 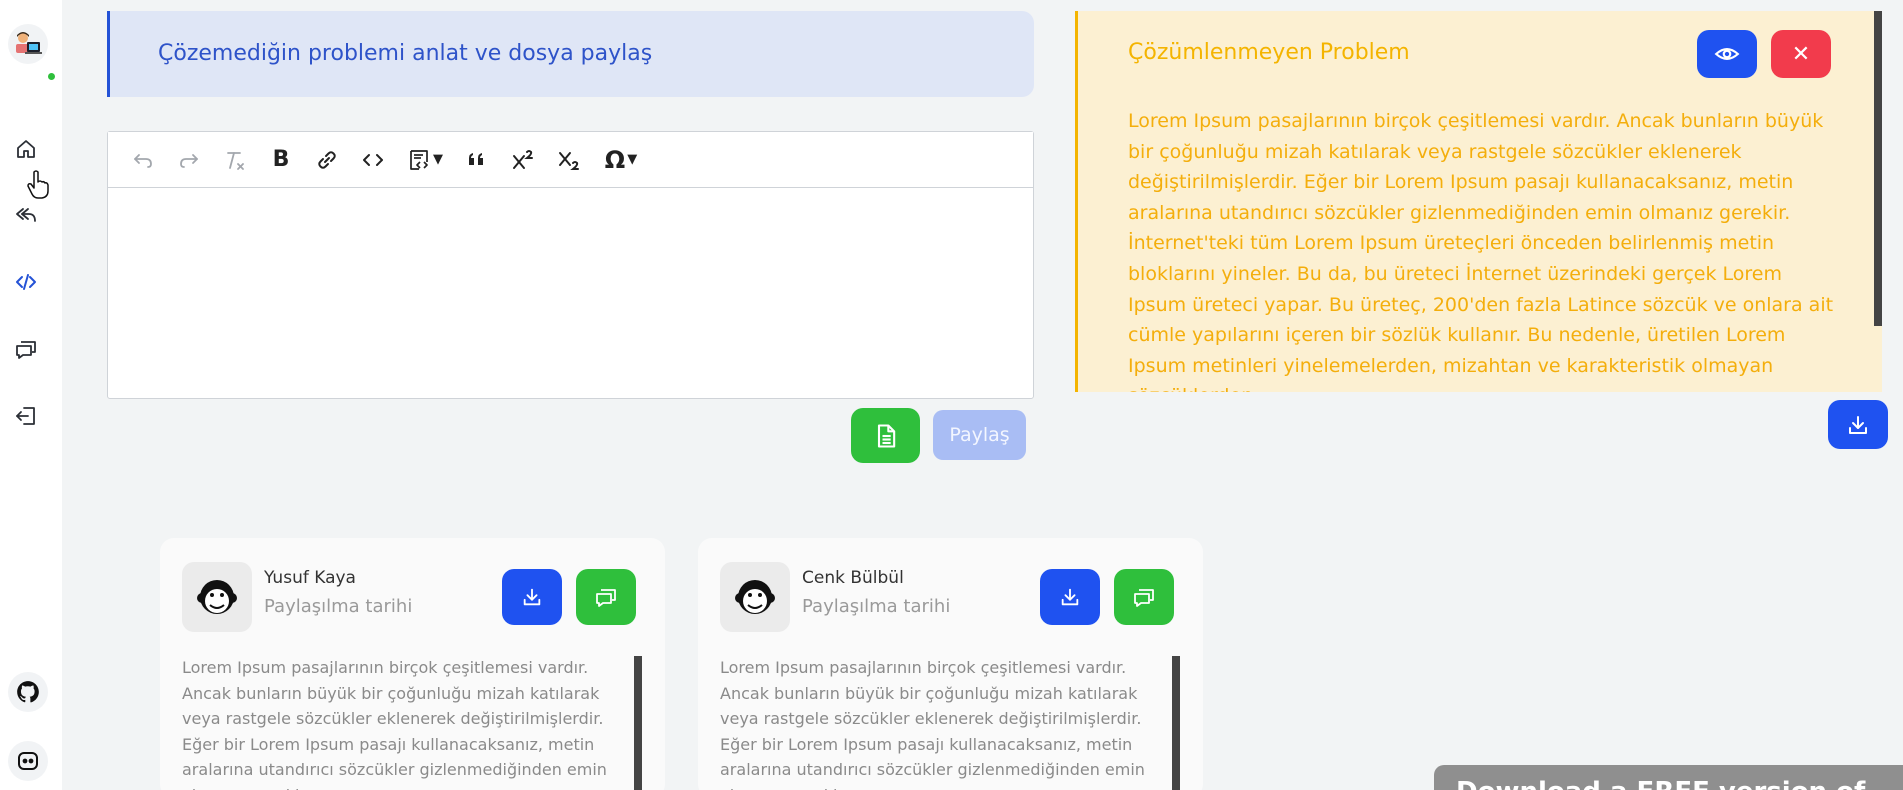 I want to click on eye-icon, so click(x=1727, y=54).